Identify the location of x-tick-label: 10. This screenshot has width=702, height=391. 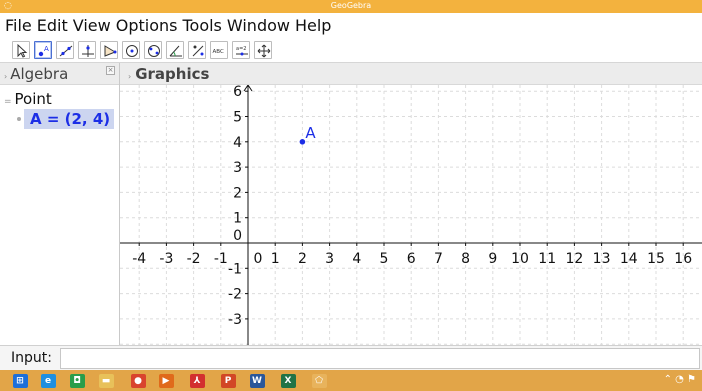
(520, 259).